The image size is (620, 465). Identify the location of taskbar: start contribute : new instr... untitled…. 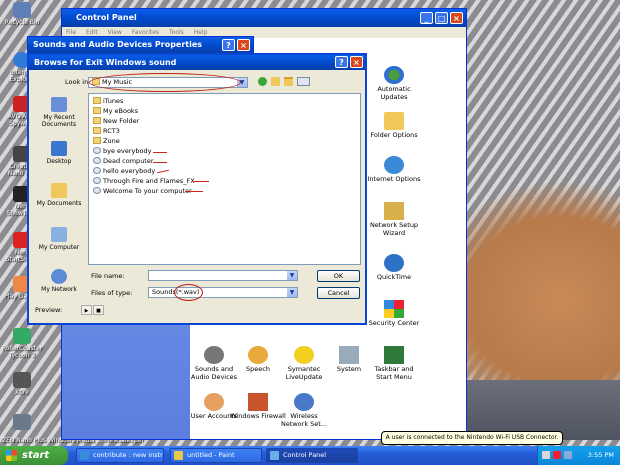
(310, 455).